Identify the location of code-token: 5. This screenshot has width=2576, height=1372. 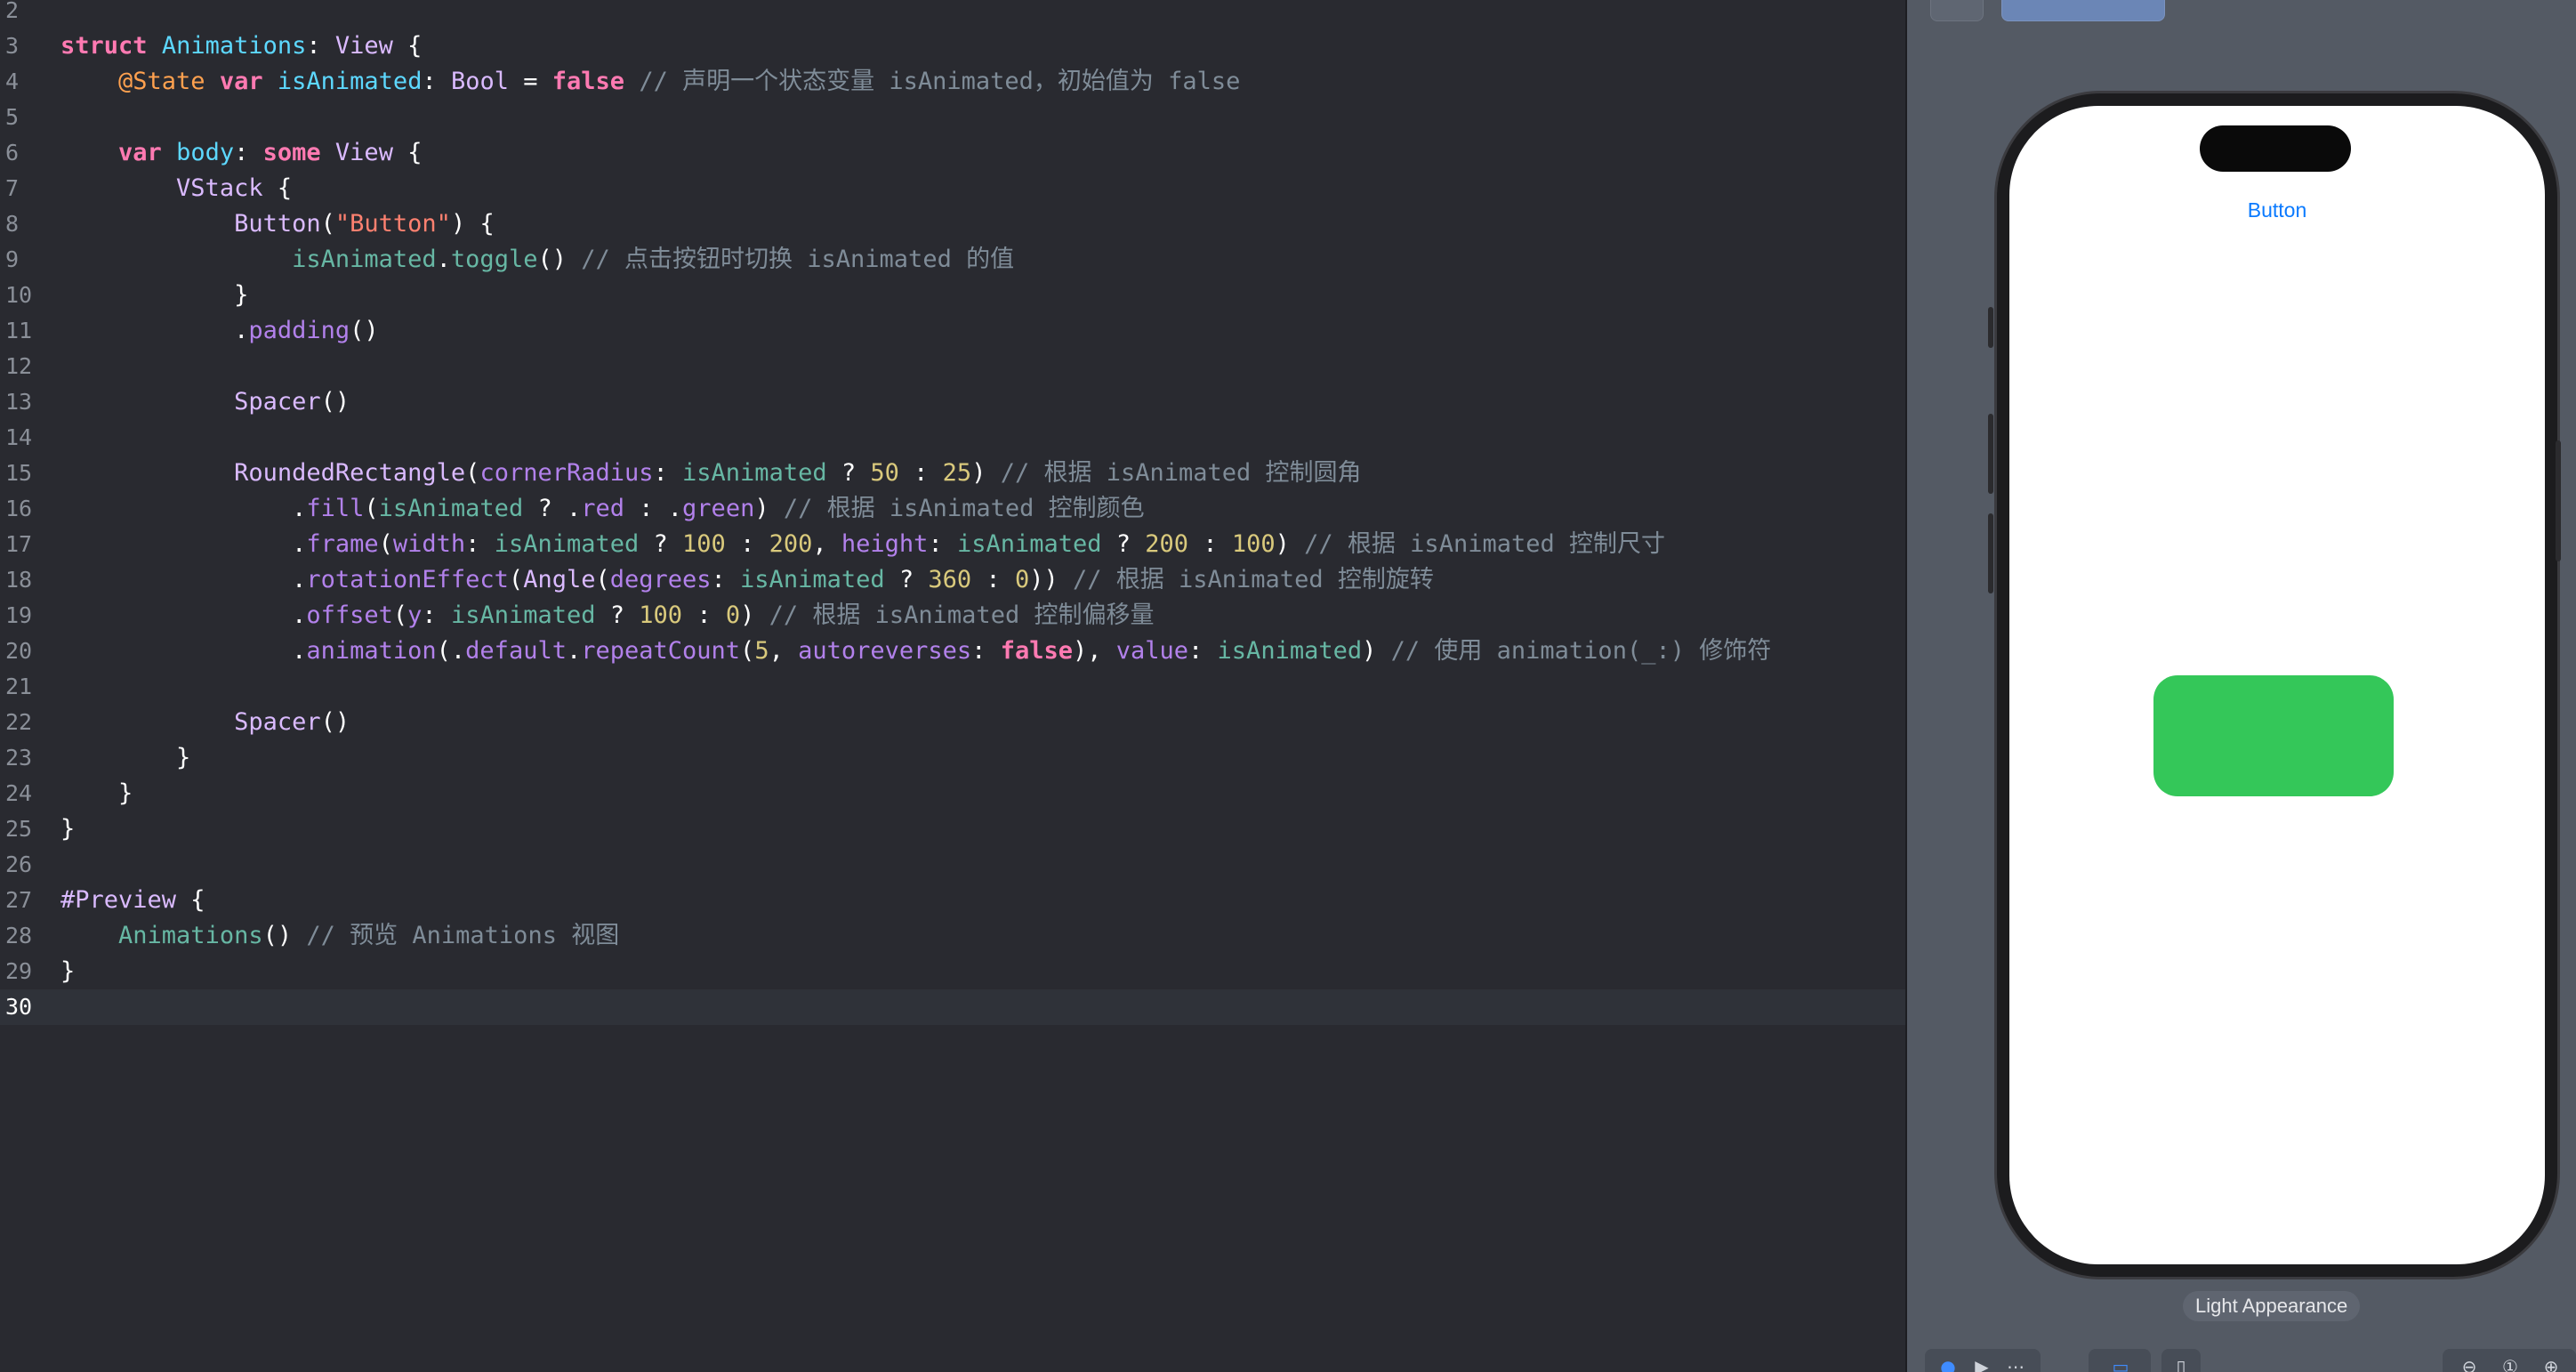
(761, 651).